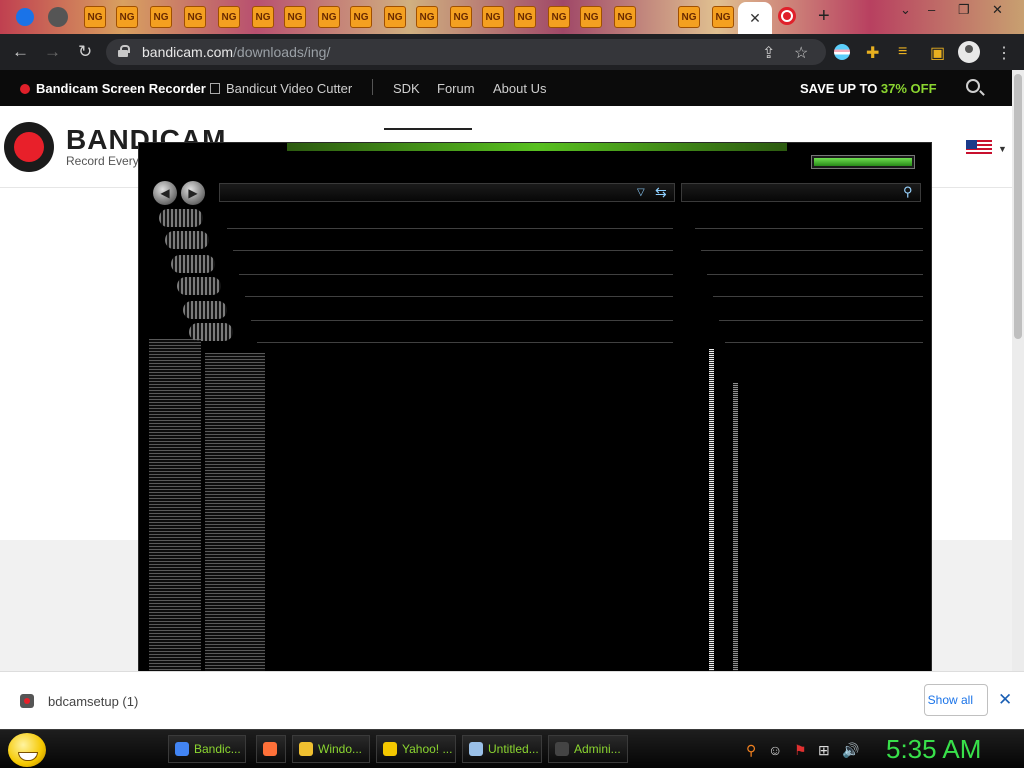 Image resolution: width=1024 pixels, height=768 pixels. I want to click on bandicam-tab-icon, so click(787, 16).